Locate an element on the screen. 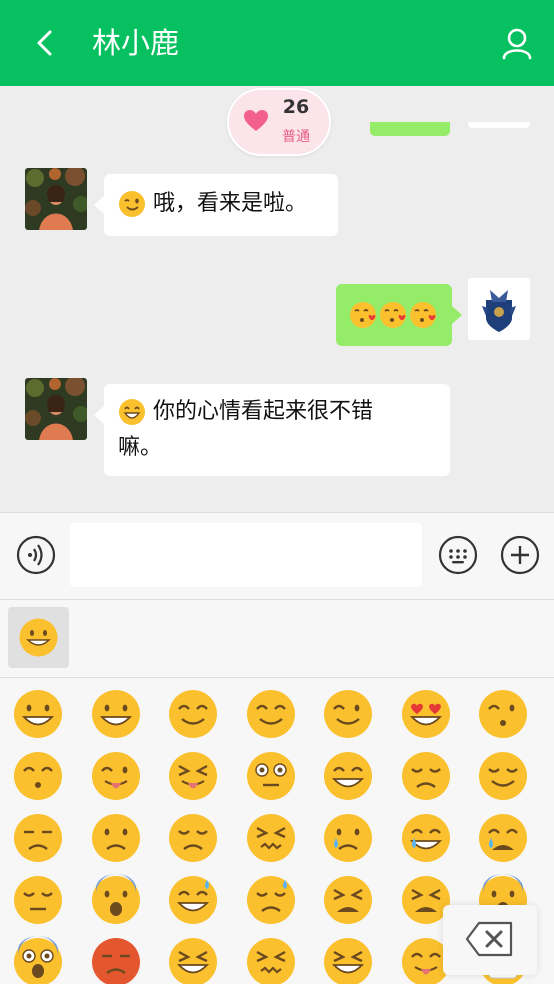 This screenshot has width=554, height=984. message-bubble: 哦，看来是啦。 is located at coordinates (216, 205).